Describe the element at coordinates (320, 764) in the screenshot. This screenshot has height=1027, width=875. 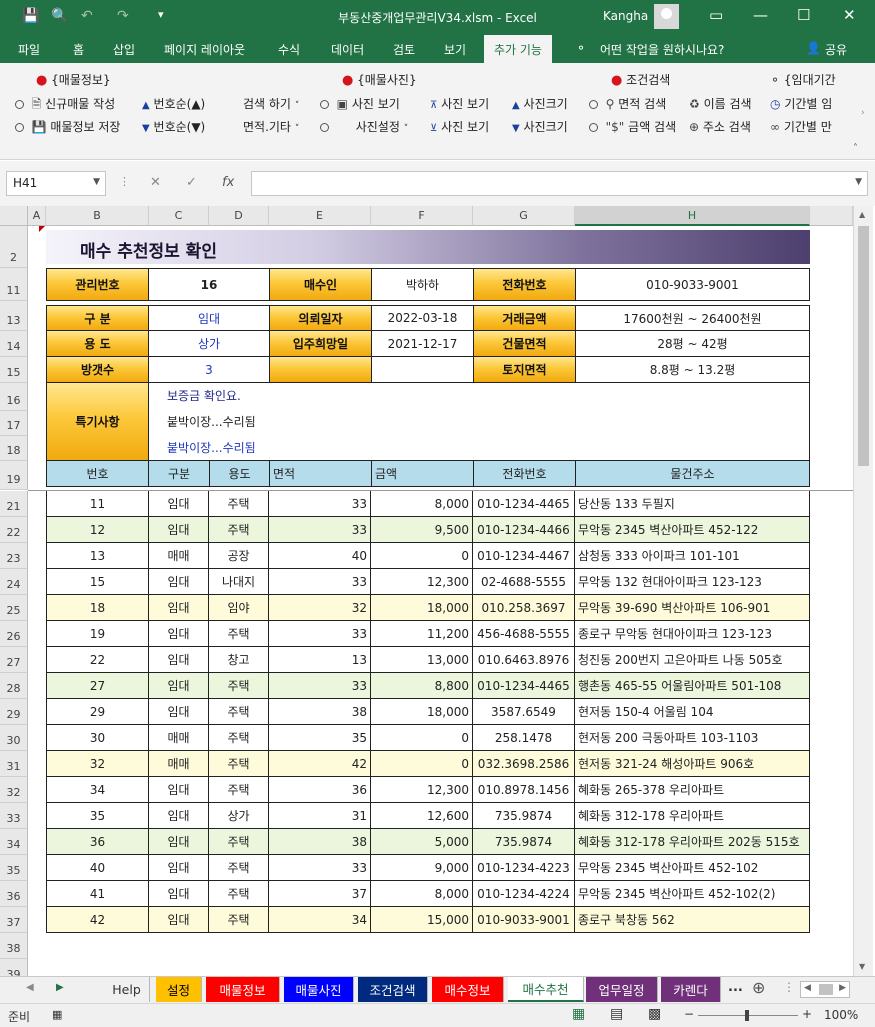
I see `cell-area: 42` at that location.